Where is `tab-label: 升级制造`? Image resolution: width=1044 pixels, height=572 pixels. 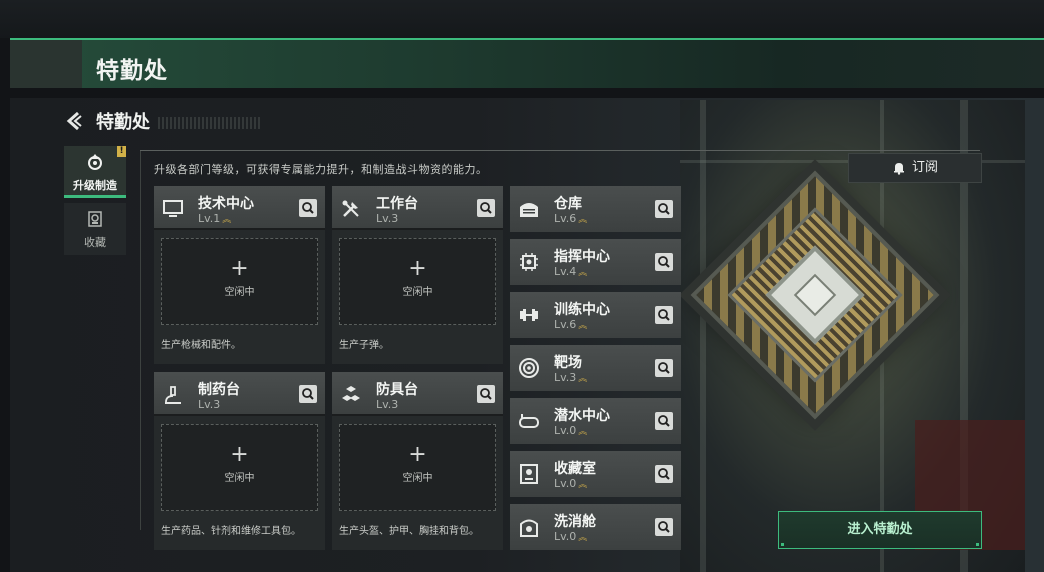
tab-label: 升级制造 is located at coordinates (95, 185).